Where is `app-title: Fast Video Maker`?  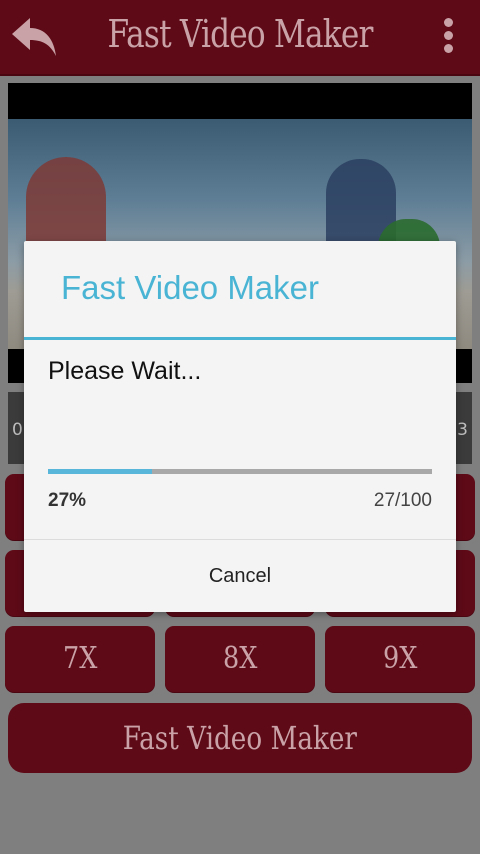
app-title: Fast Video Maker is located at coordinates (240, 34).